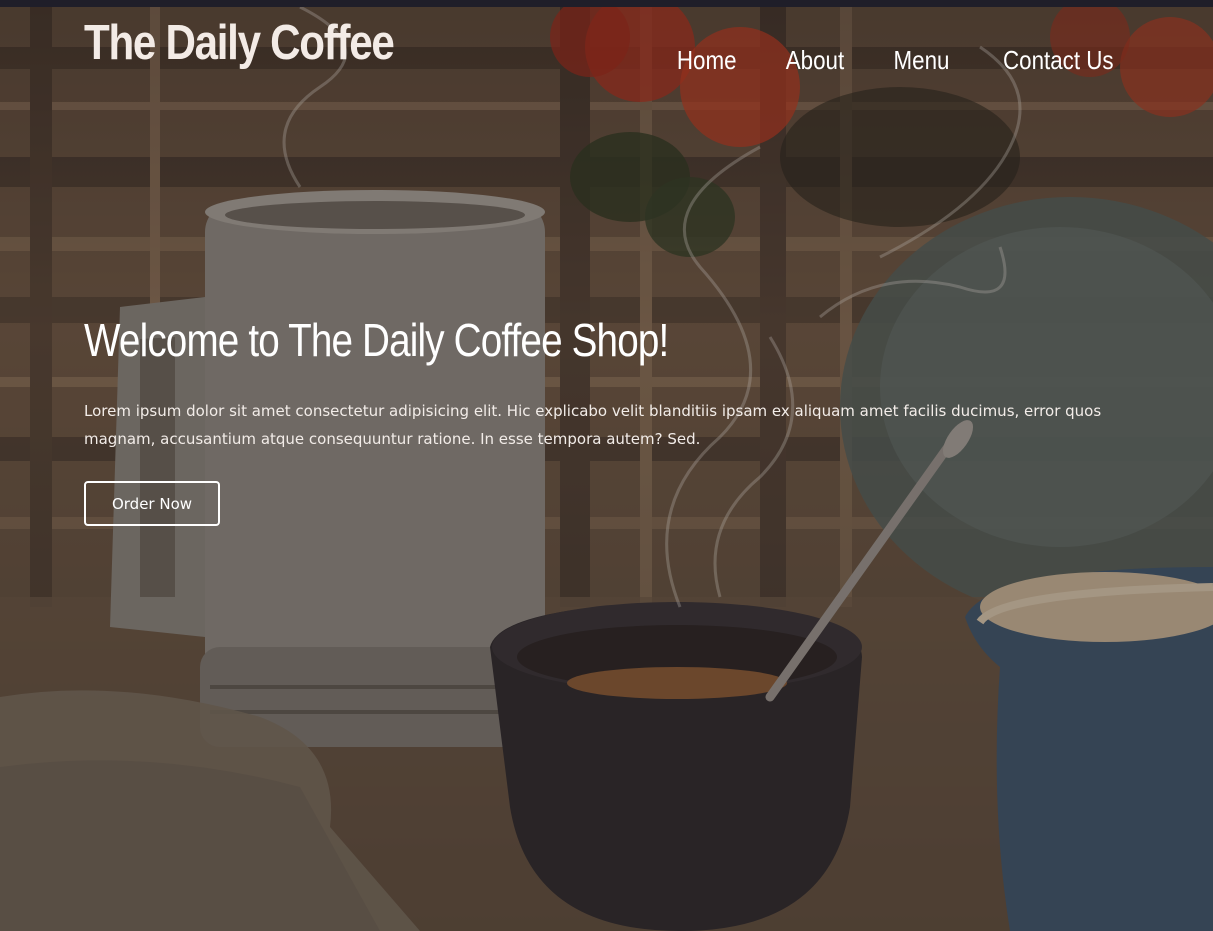  I want to click on nav-about: About, so click(815, 60).